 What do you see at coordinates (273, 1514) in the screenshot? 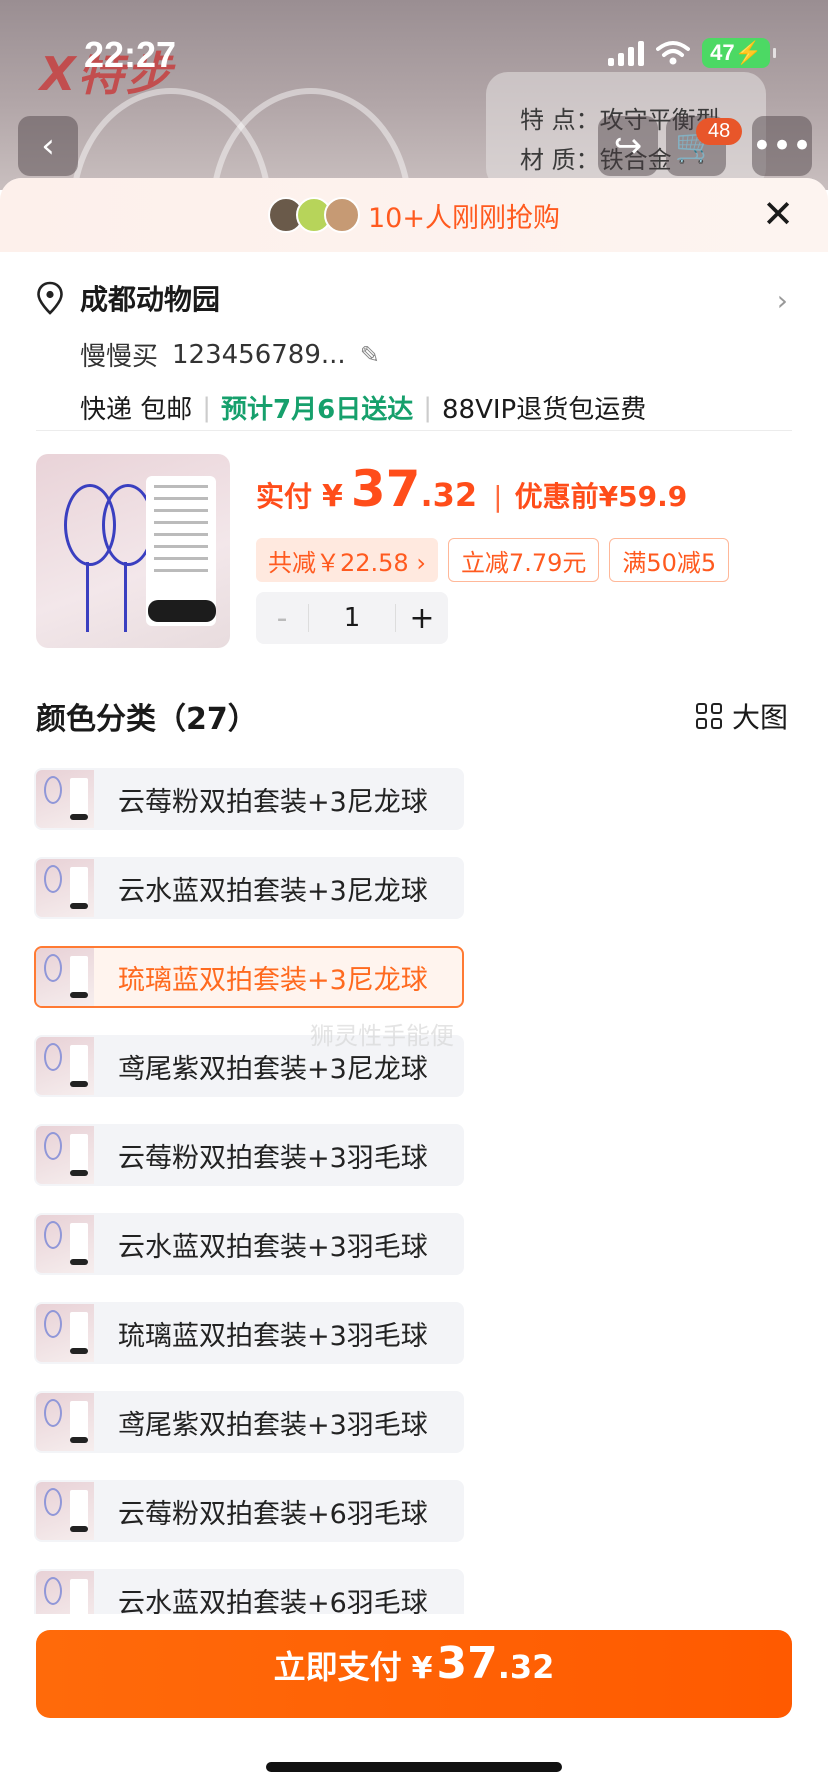
I see `option-label: 云莓粉双拍套装+6羽毛球` at bounding box center [273, 1514].